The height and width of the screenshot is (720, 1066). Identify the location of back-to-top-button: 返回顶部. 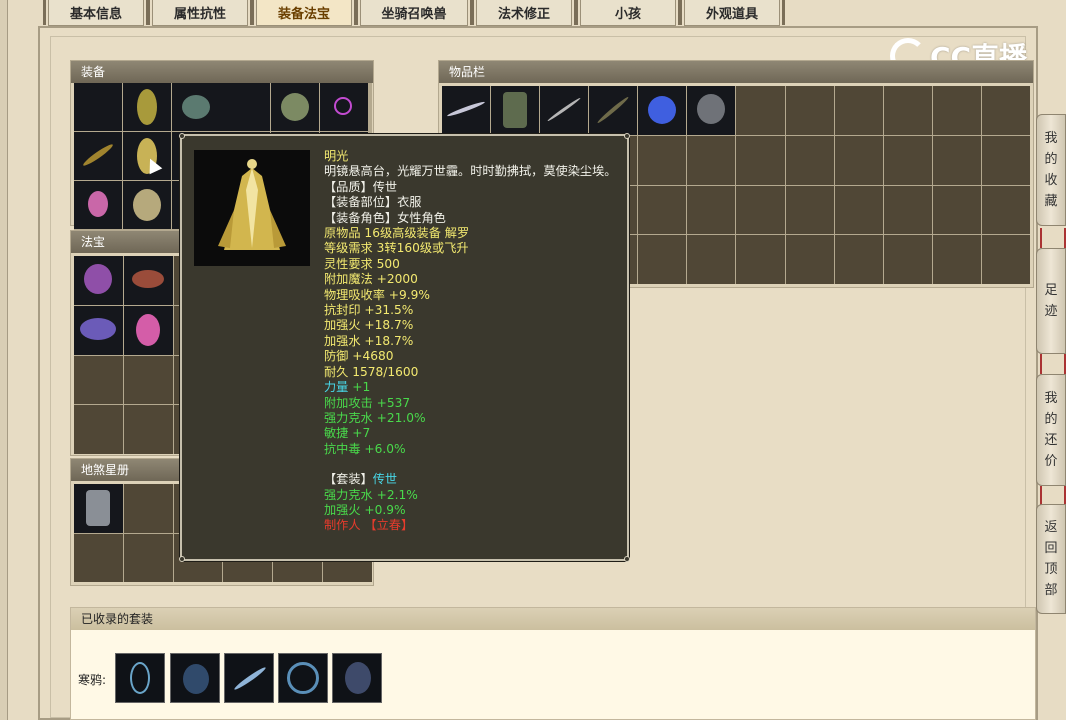
(1051, 559).